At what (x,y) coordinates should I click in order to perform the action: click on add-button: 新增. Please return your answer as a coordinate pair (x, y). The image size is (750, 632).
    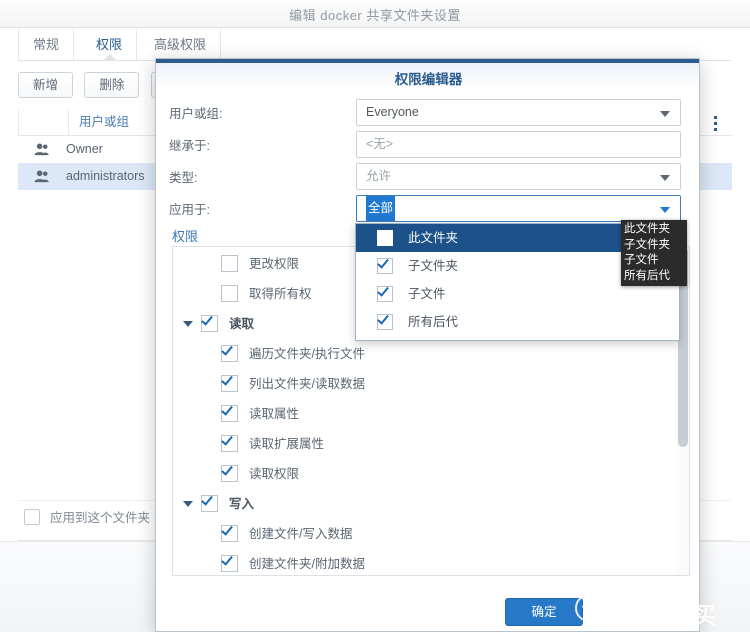
    Looking at the image, I should click on (46, 85).